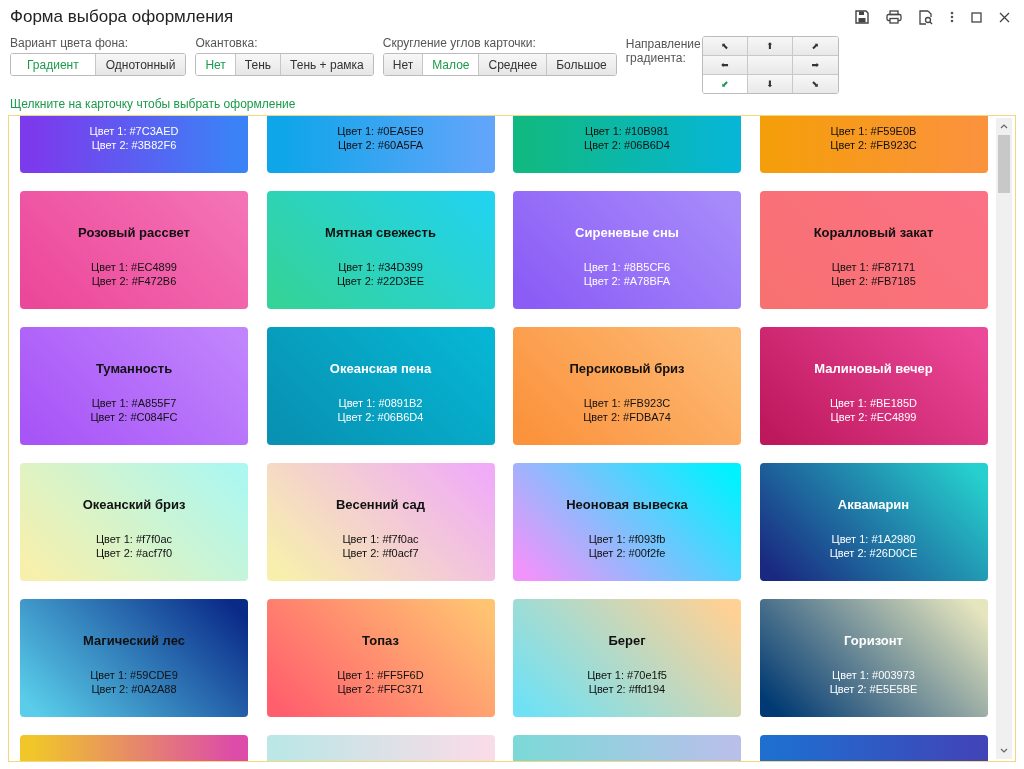 Image resolution: width=1024 pixels, height=769 pixels. What do you see at coordinates (815, 84) in the screenshot?
I see `direction-button: ⬊` at bounding box center [815, 84].